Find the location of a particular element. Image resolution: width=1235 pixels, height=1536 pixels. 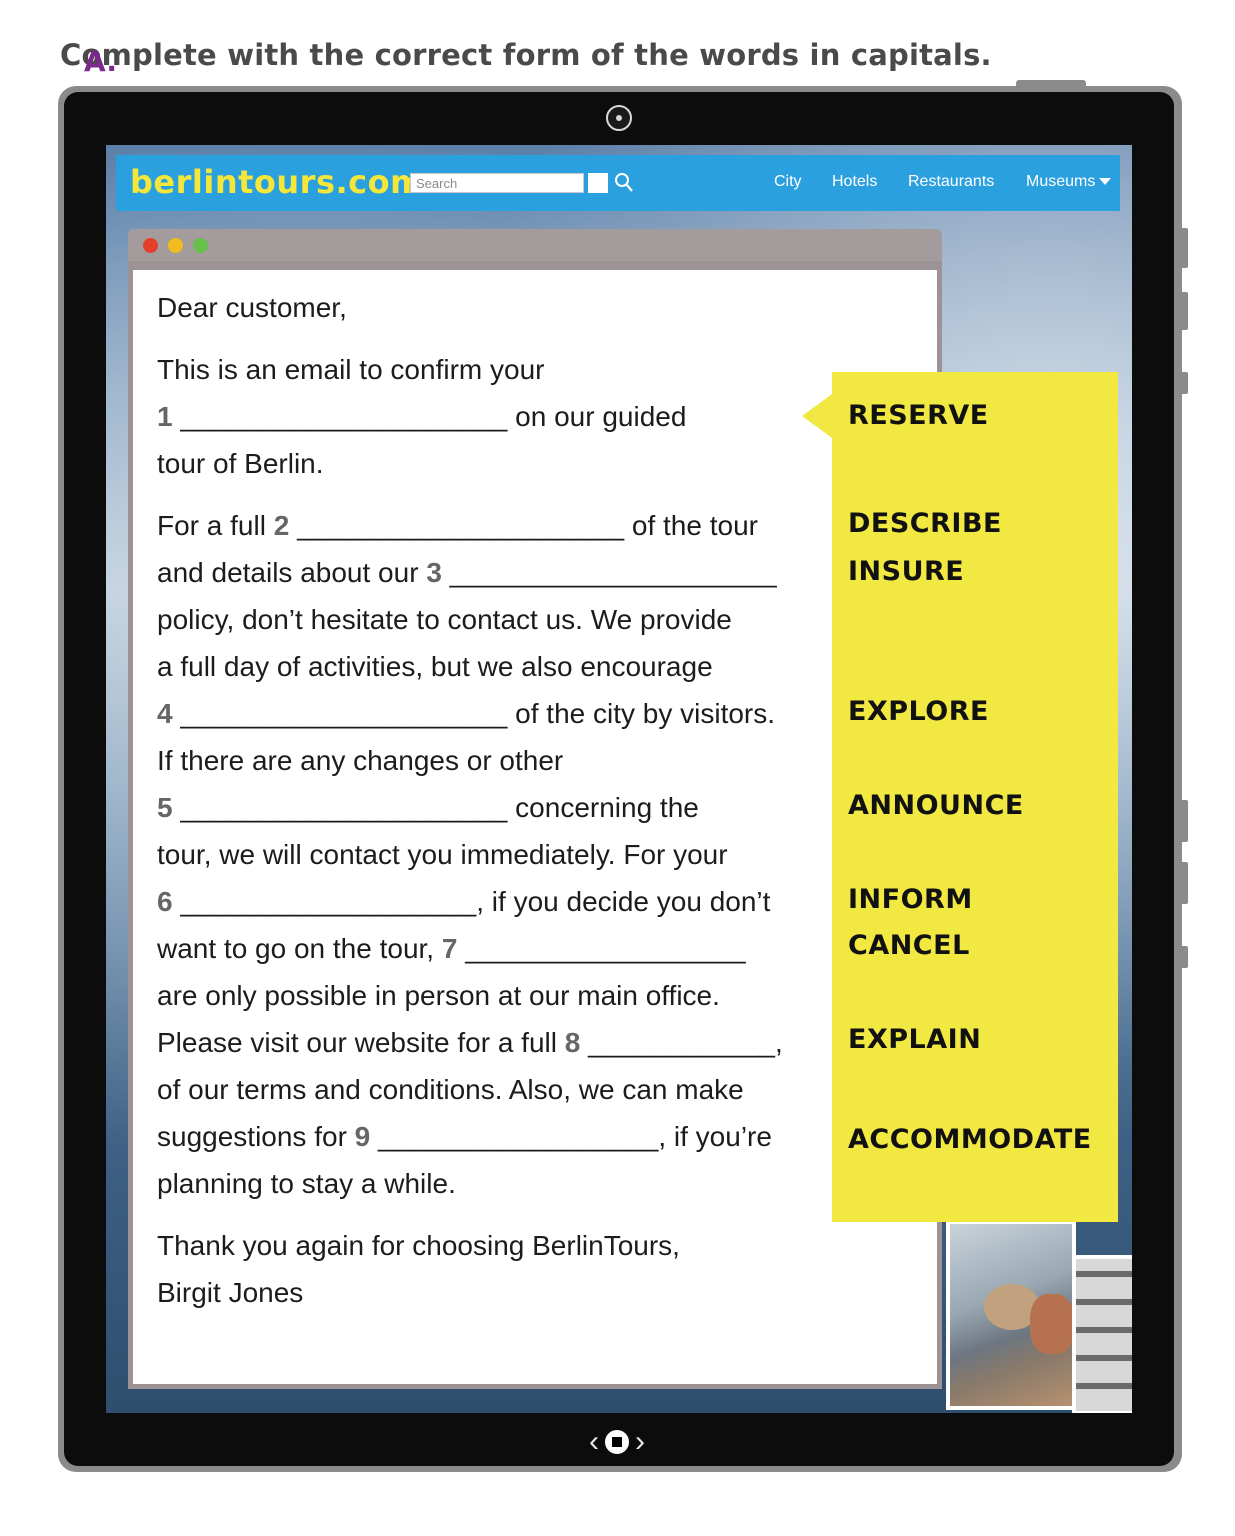

blank-2: _____________________ is located at coordinates (460, 525).